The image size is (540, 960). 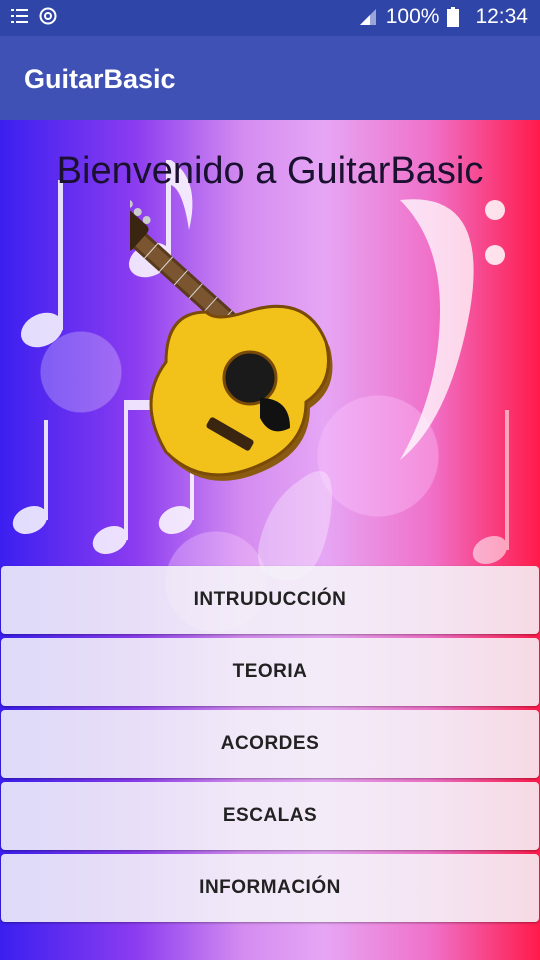 I want to click on chords-button: ACORDES, so click(x=270, y=744).